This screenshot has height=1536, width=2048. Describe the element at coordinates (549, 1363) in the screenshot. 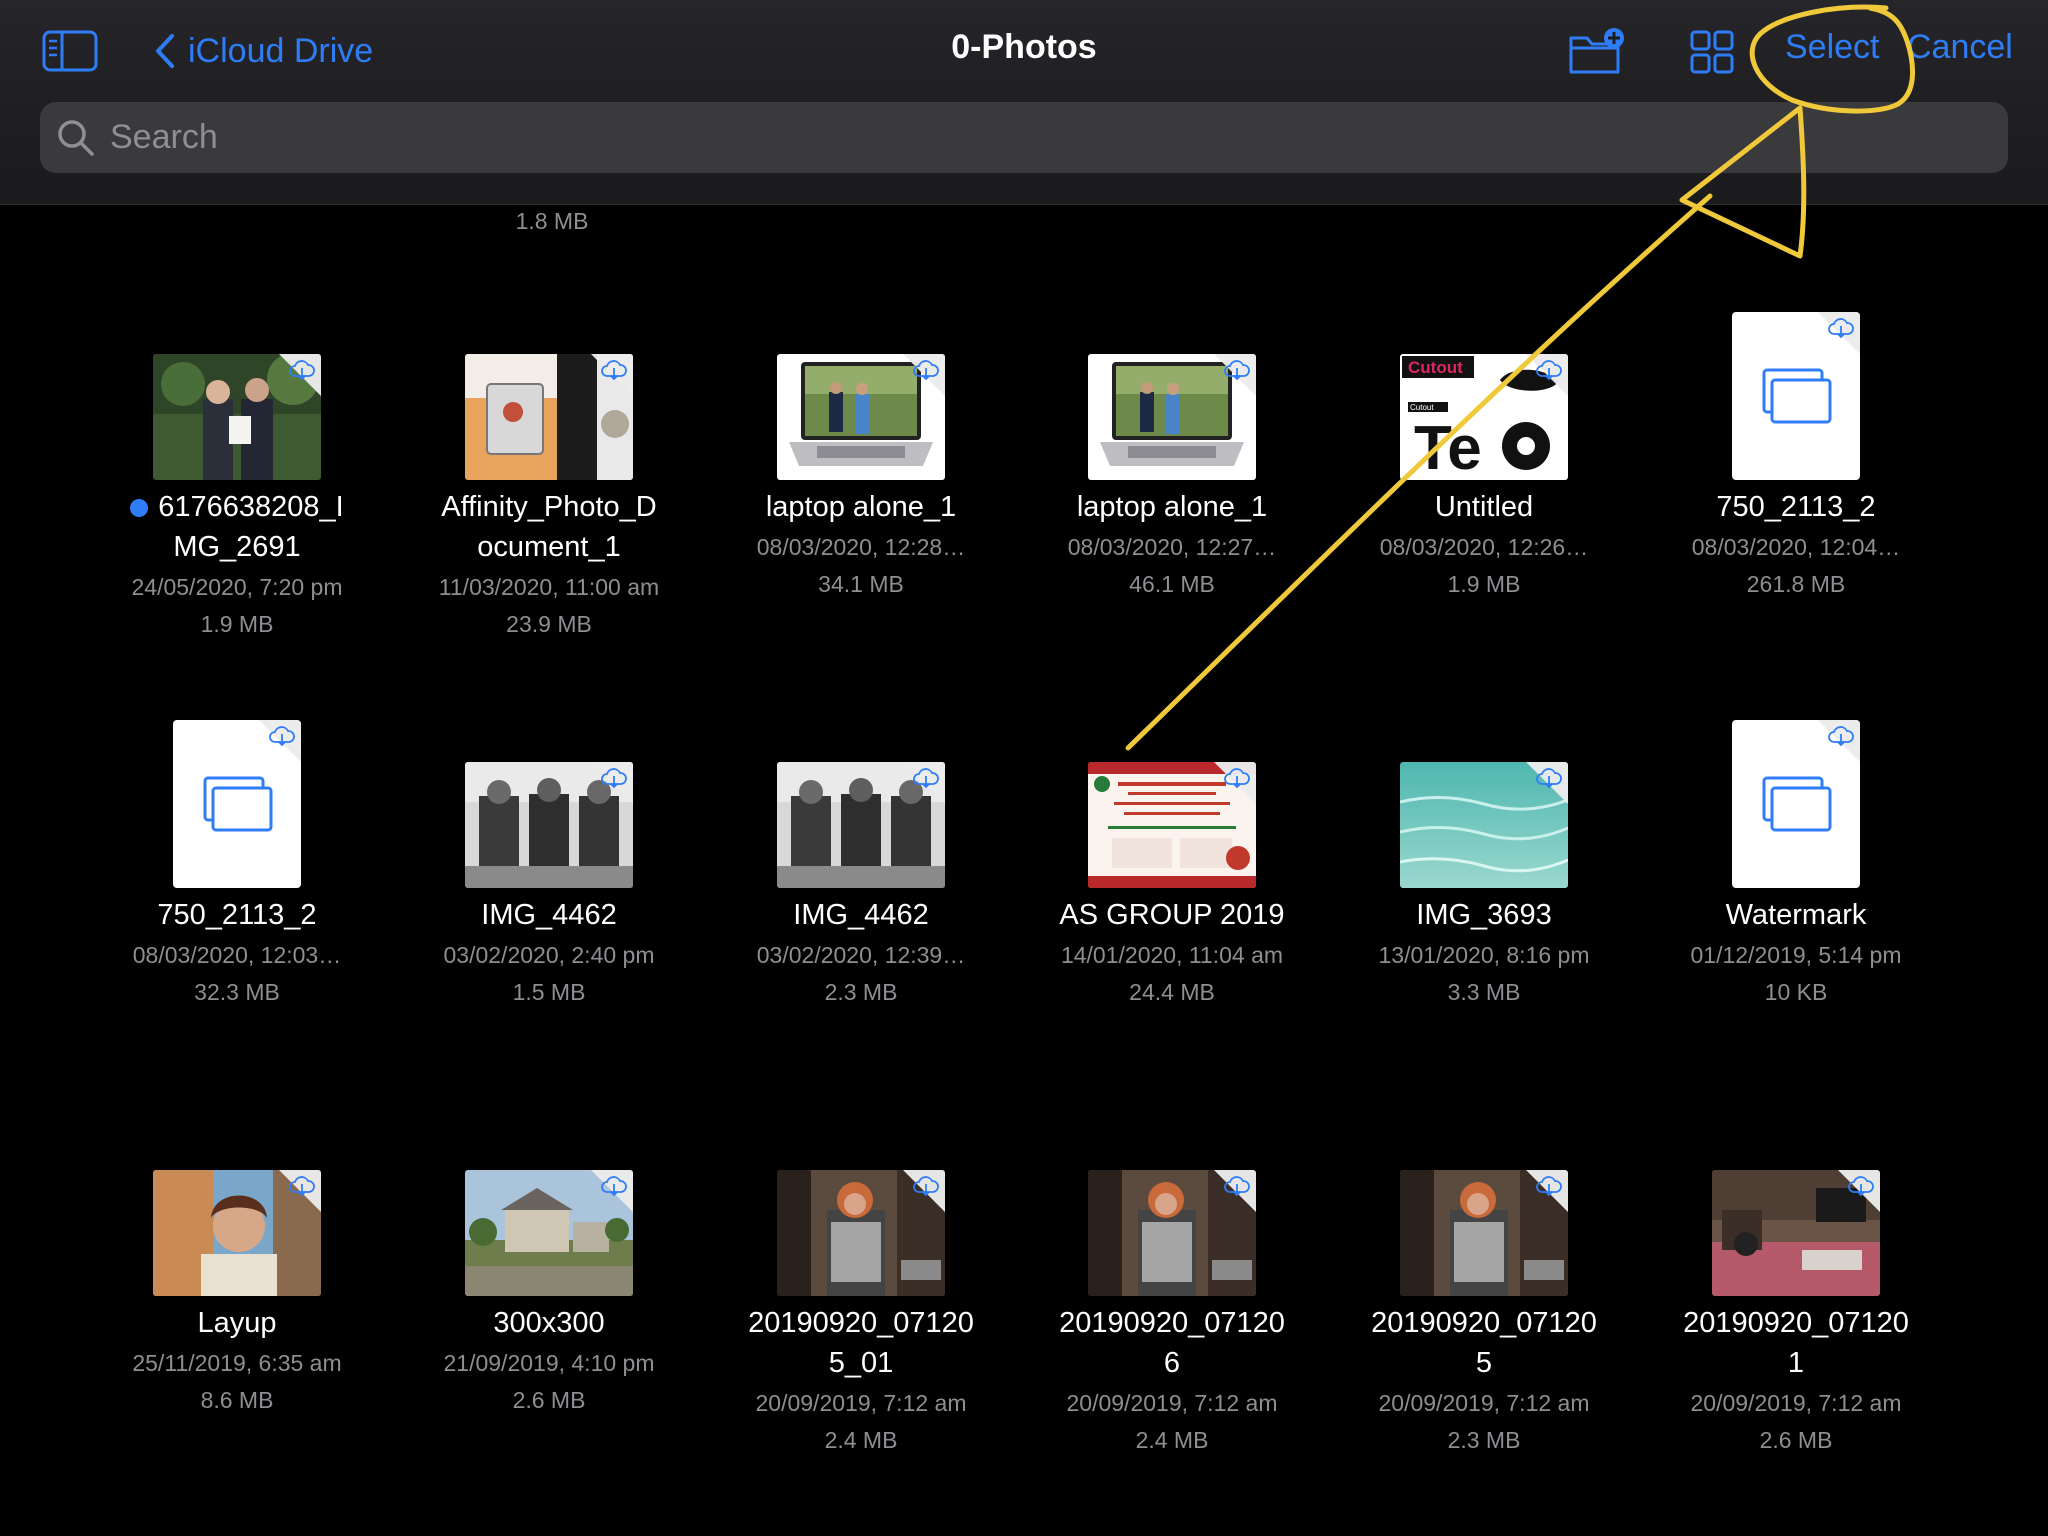

I see `file-date: 21/09/2019, 4:10 pm` at that location.